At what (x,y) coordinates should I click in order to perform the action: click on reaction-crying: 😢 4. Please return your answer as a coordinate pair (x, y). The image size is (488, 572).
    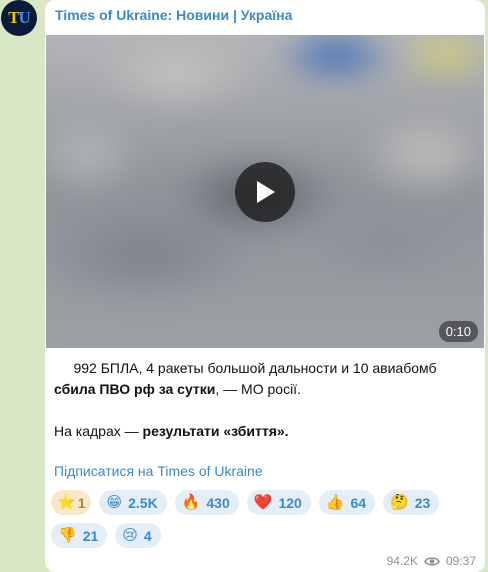
    Looking at the image, I should click on (138, 535).